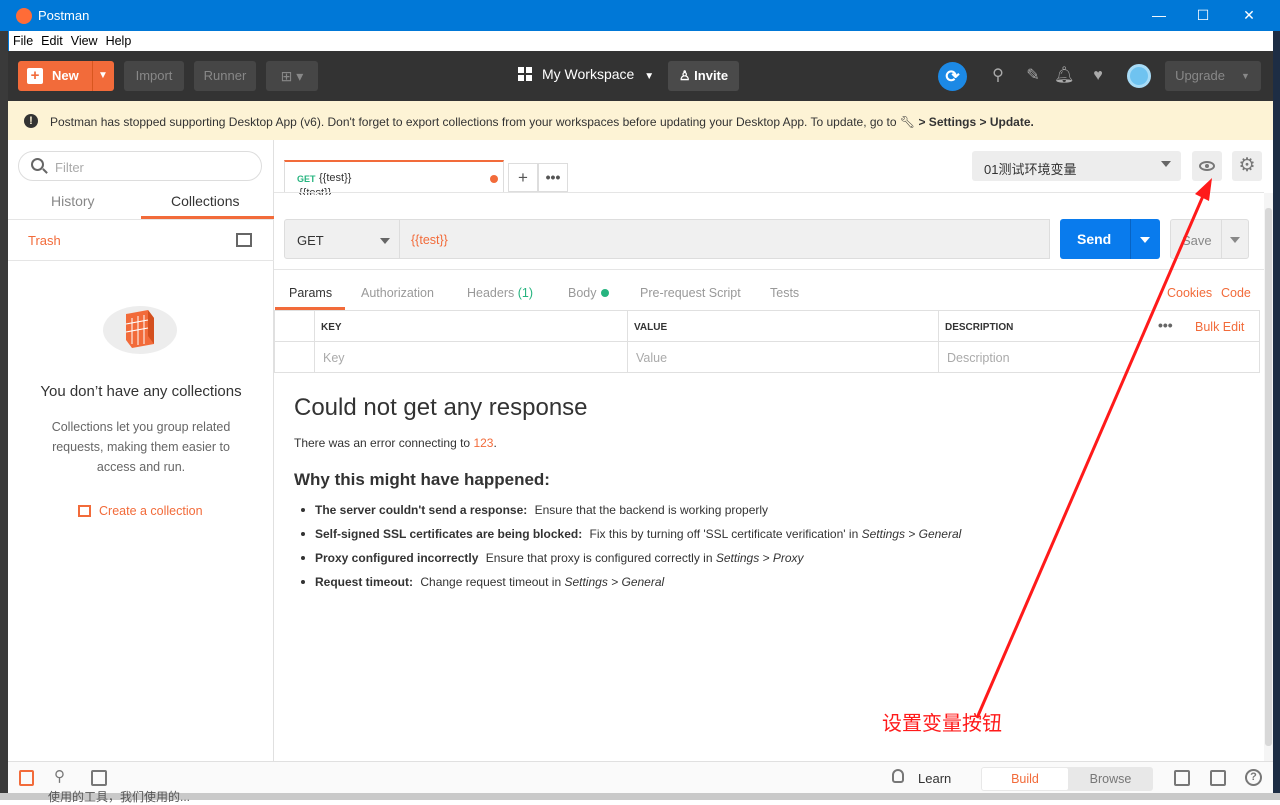 The width and height of the screenshot is (1280, 805). Describe the element at coordinates (582, 293) in the screenshot. I see `tab-body-label: Body` at that location.